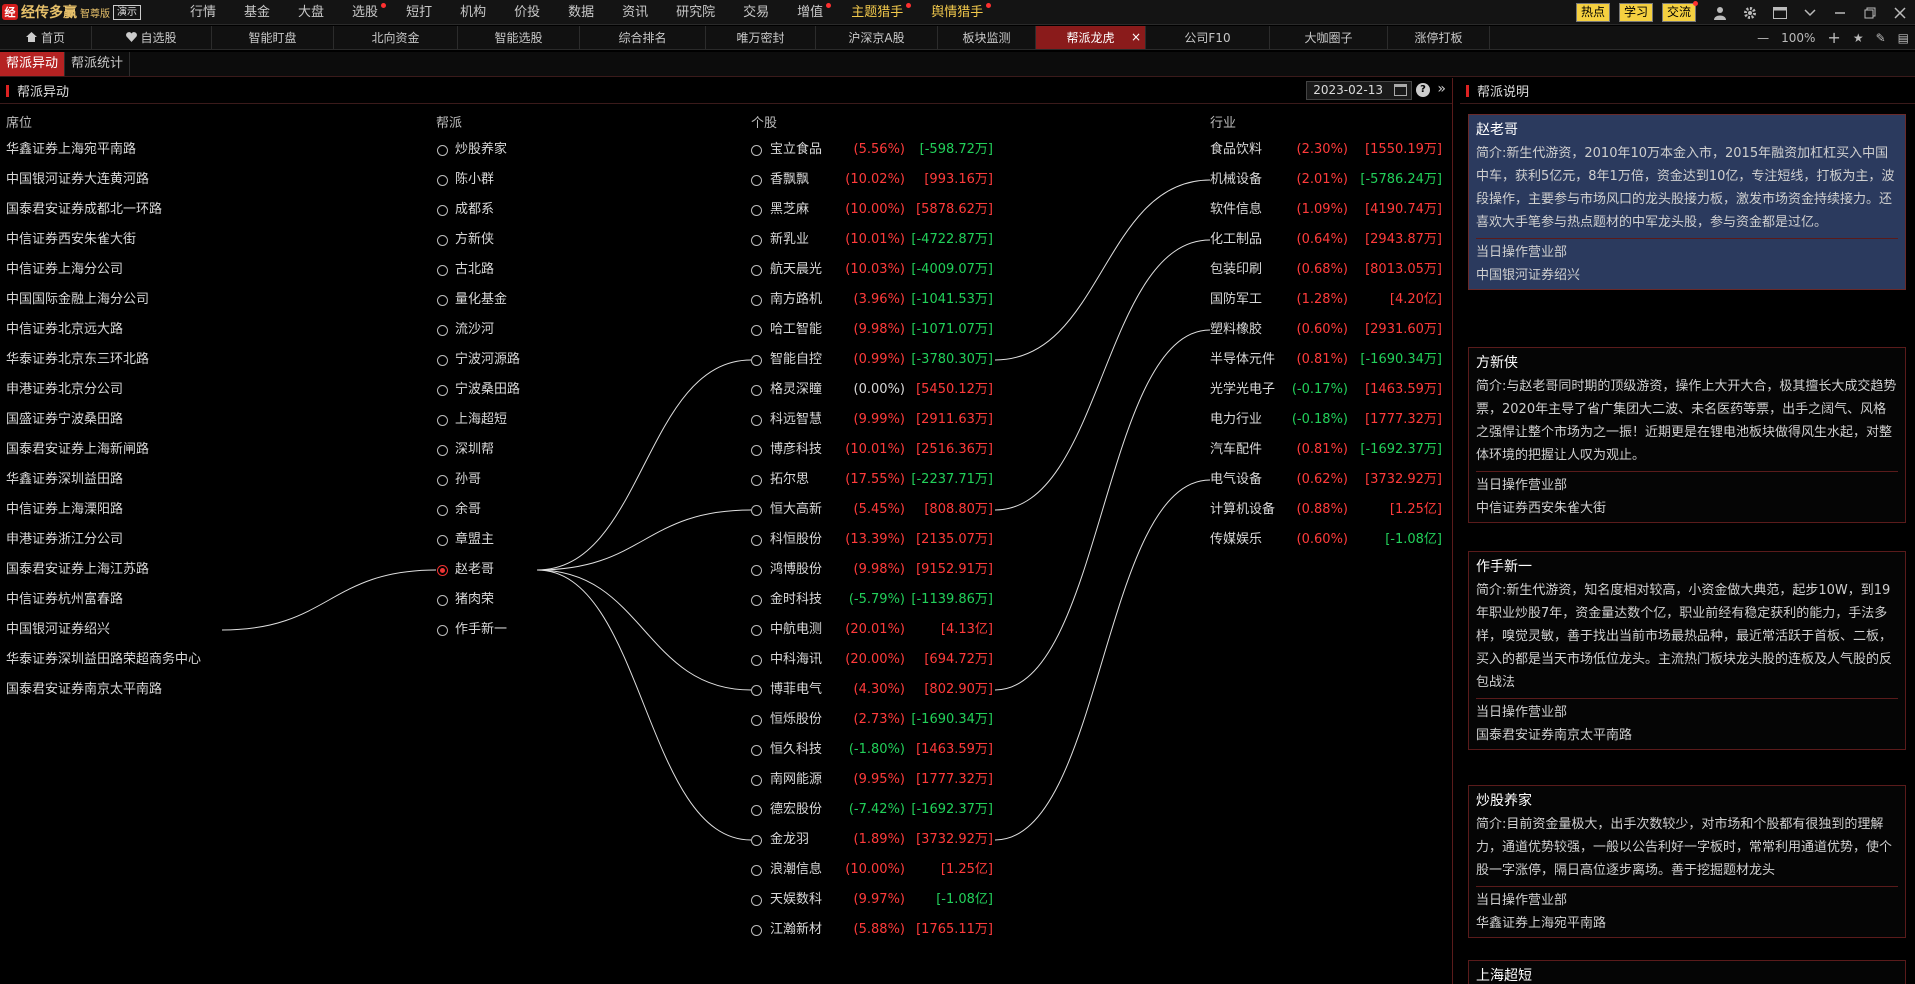  Describe the element at coordinates (876, 420) in the screenshot. I see `stock-item: 科远智慧 (9.99%) [2911.63万]` at that location.